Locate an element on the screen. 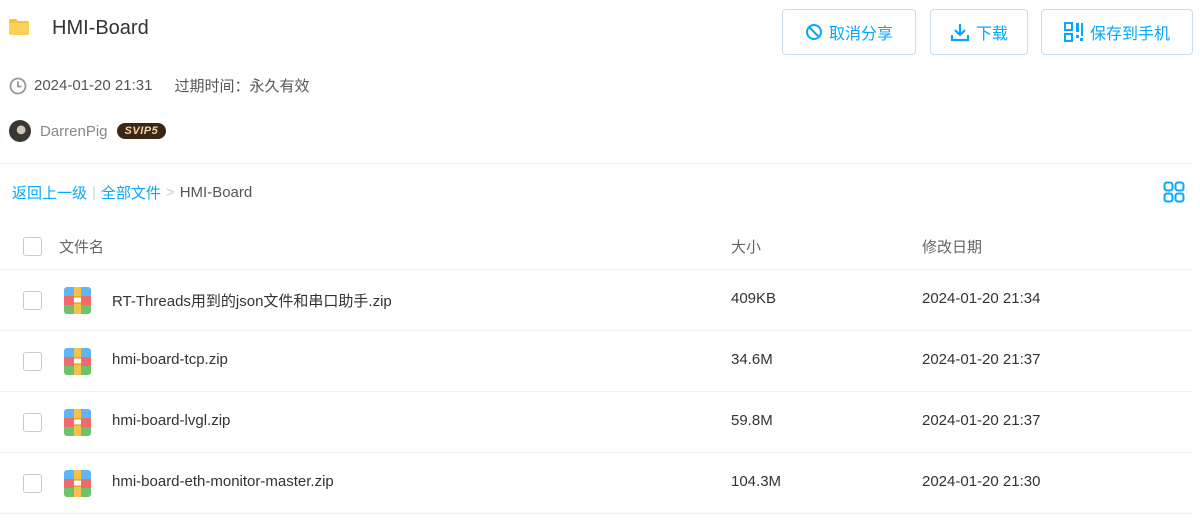 This screenshot has width=1200, height=521. back-link: 返回上一级 is located at coordinates (49, 192).